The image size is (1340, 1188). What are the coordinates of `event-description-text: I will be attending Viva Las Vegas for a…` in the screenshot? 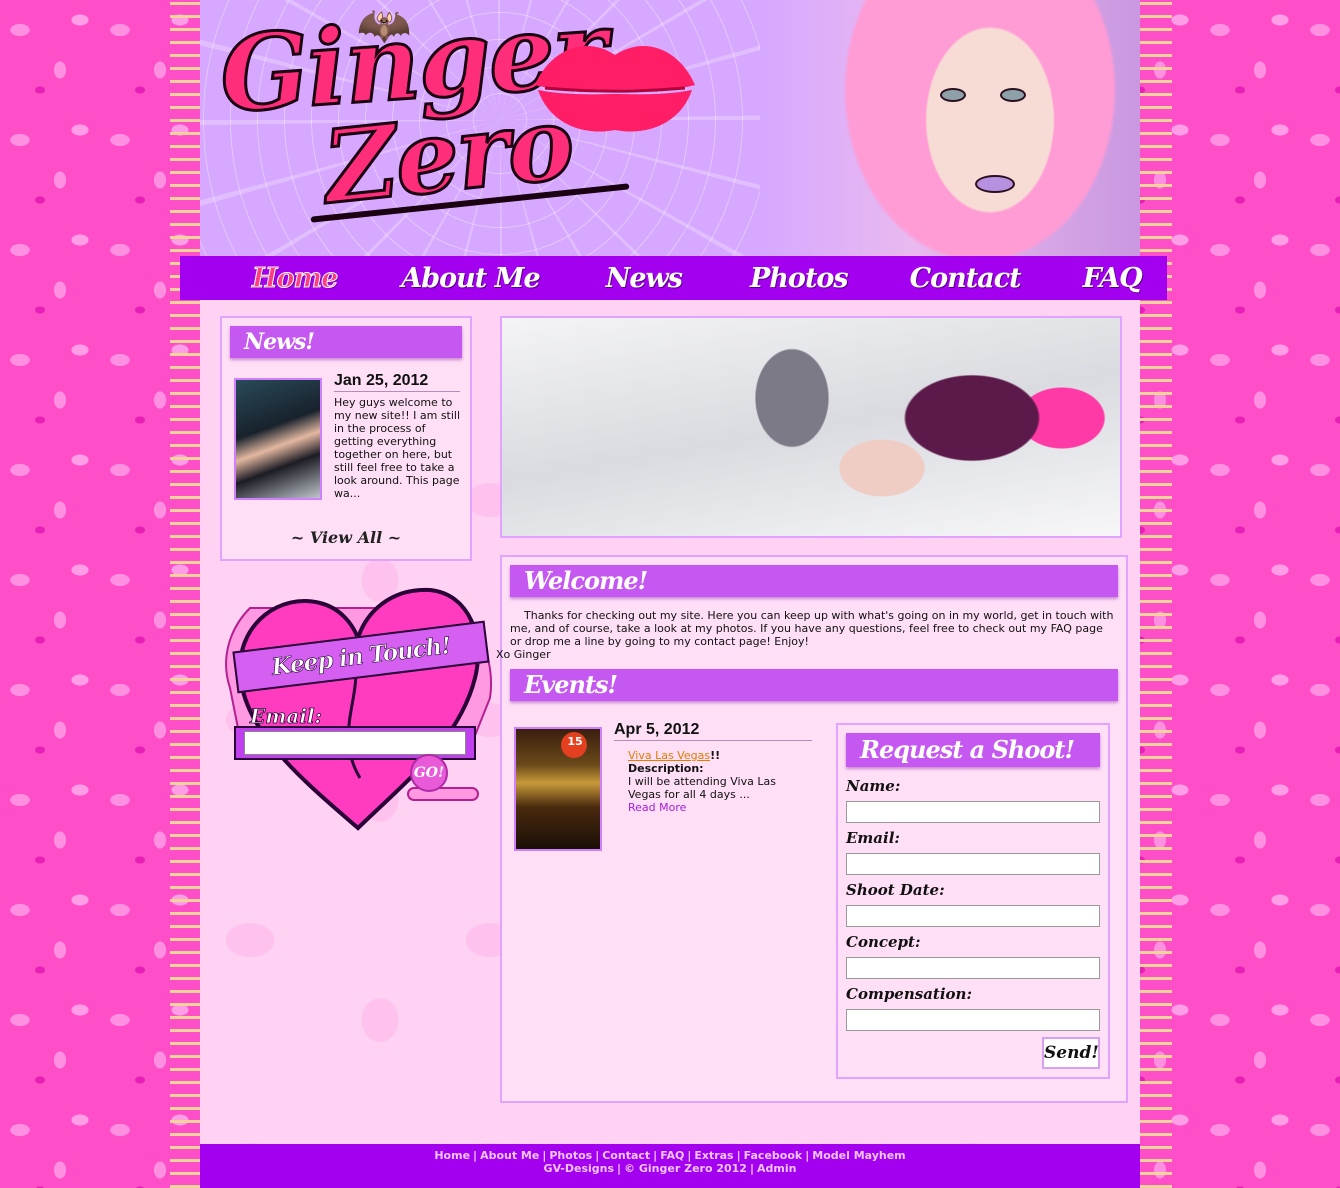 It's located at (702, 788).